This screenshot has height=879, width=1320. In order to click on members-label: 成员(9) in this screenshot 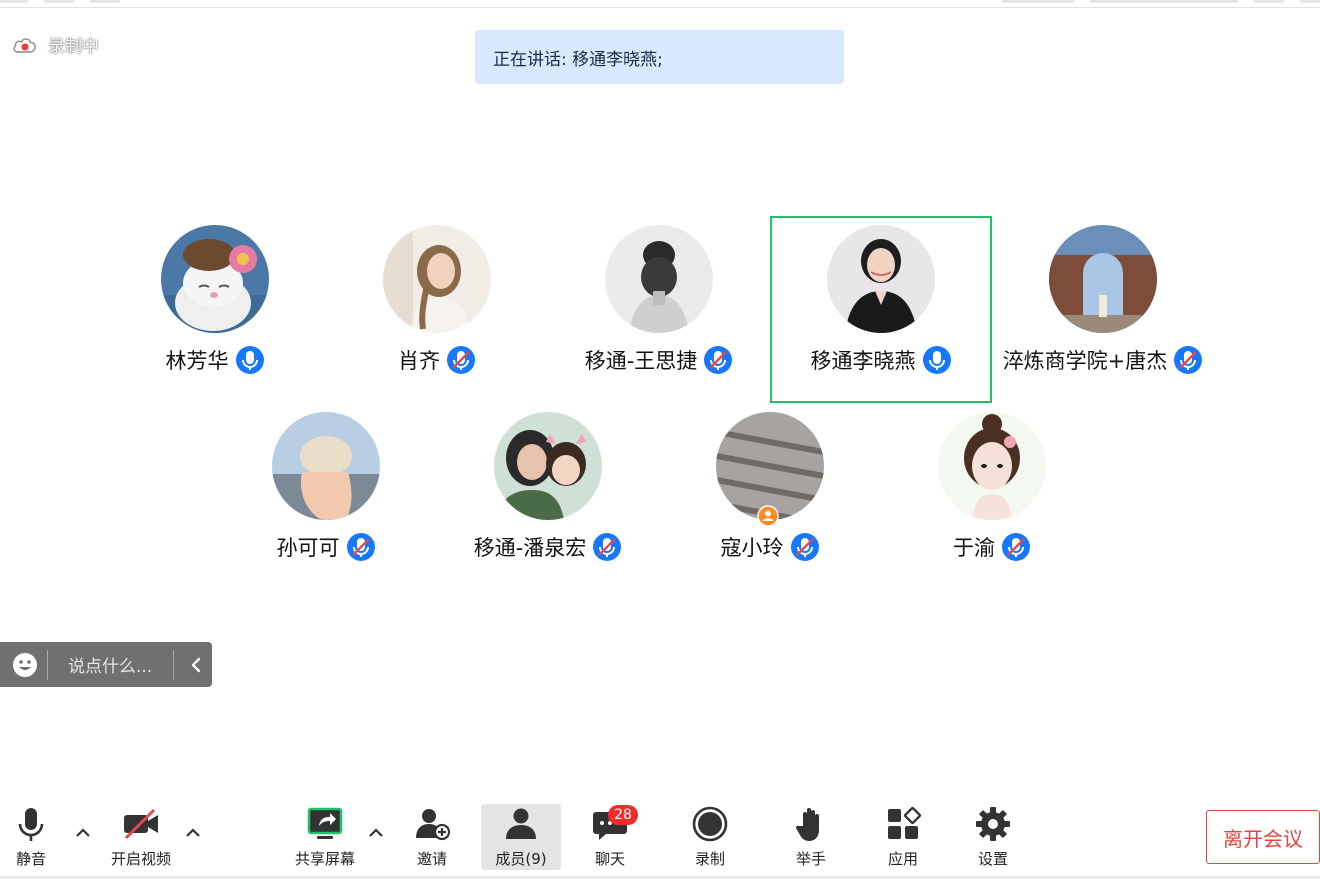, I will do `click(521, 859)`.